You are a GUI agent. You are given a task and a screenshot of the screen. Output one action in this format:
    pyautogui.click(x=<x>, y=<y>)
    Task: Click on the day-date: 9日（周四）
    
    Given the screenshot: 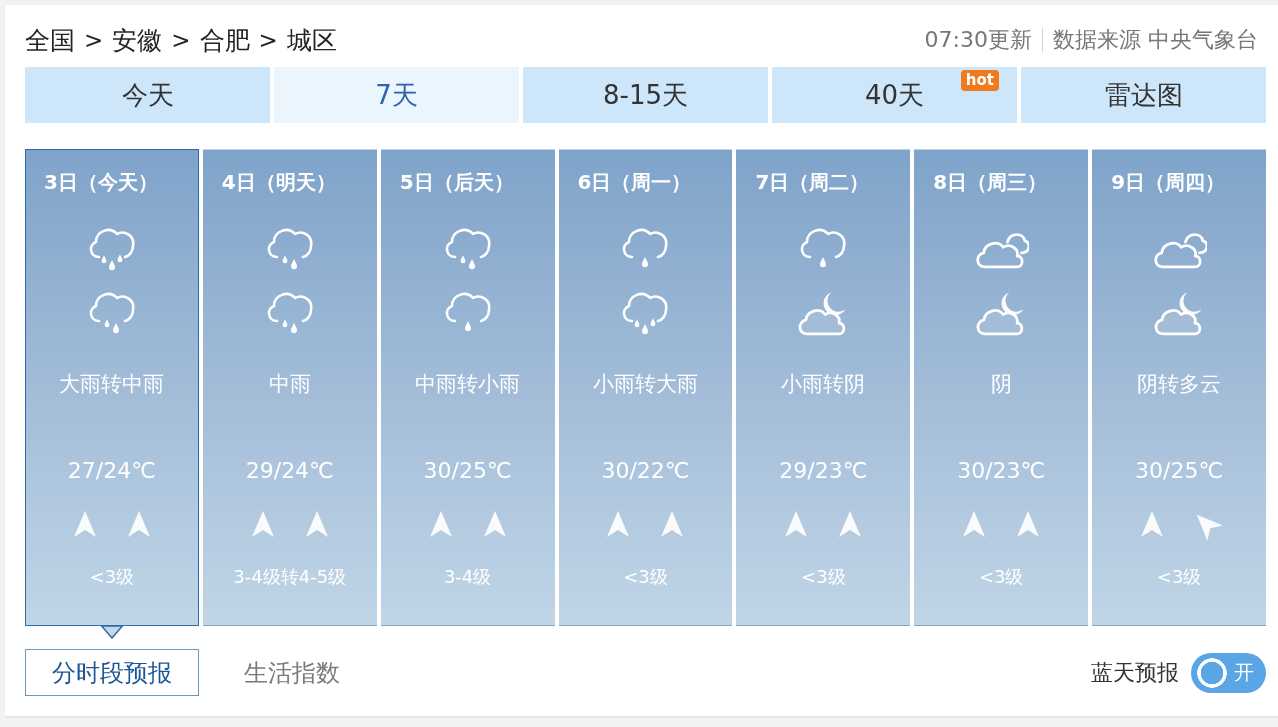 What is the action you would take?
    pyautogui.click(x=1168, y=182)
    